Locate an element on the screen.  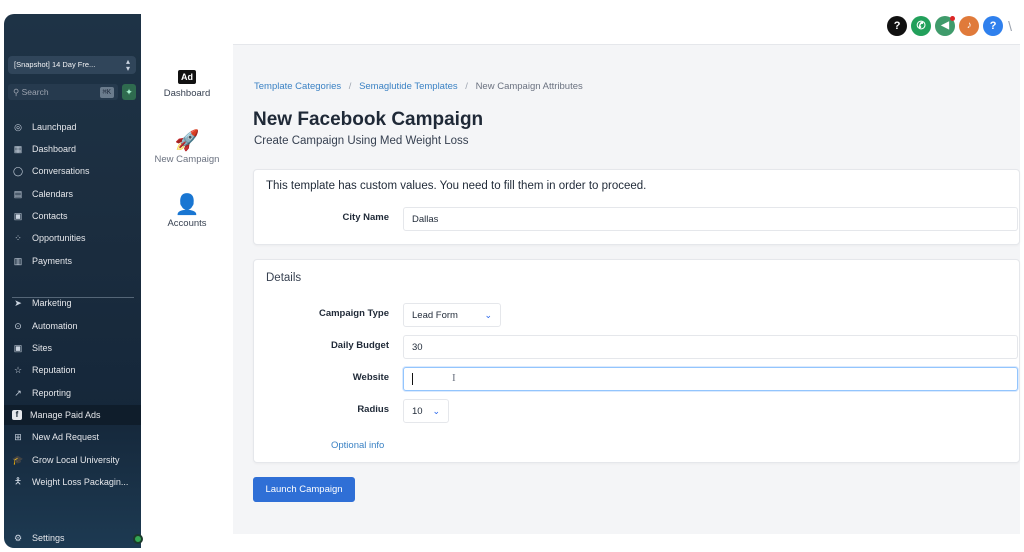
sidebar-item-label: Settings is located at coordinates (48, 538).